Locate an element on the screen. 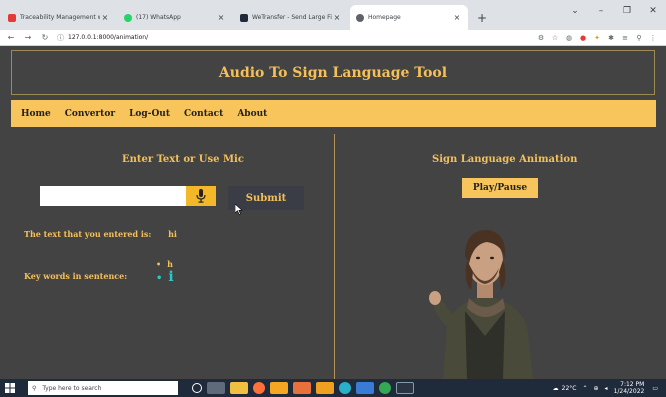 This screenshot has width=666, height=397. taskbar-apps is located at coordinates (305, 388).